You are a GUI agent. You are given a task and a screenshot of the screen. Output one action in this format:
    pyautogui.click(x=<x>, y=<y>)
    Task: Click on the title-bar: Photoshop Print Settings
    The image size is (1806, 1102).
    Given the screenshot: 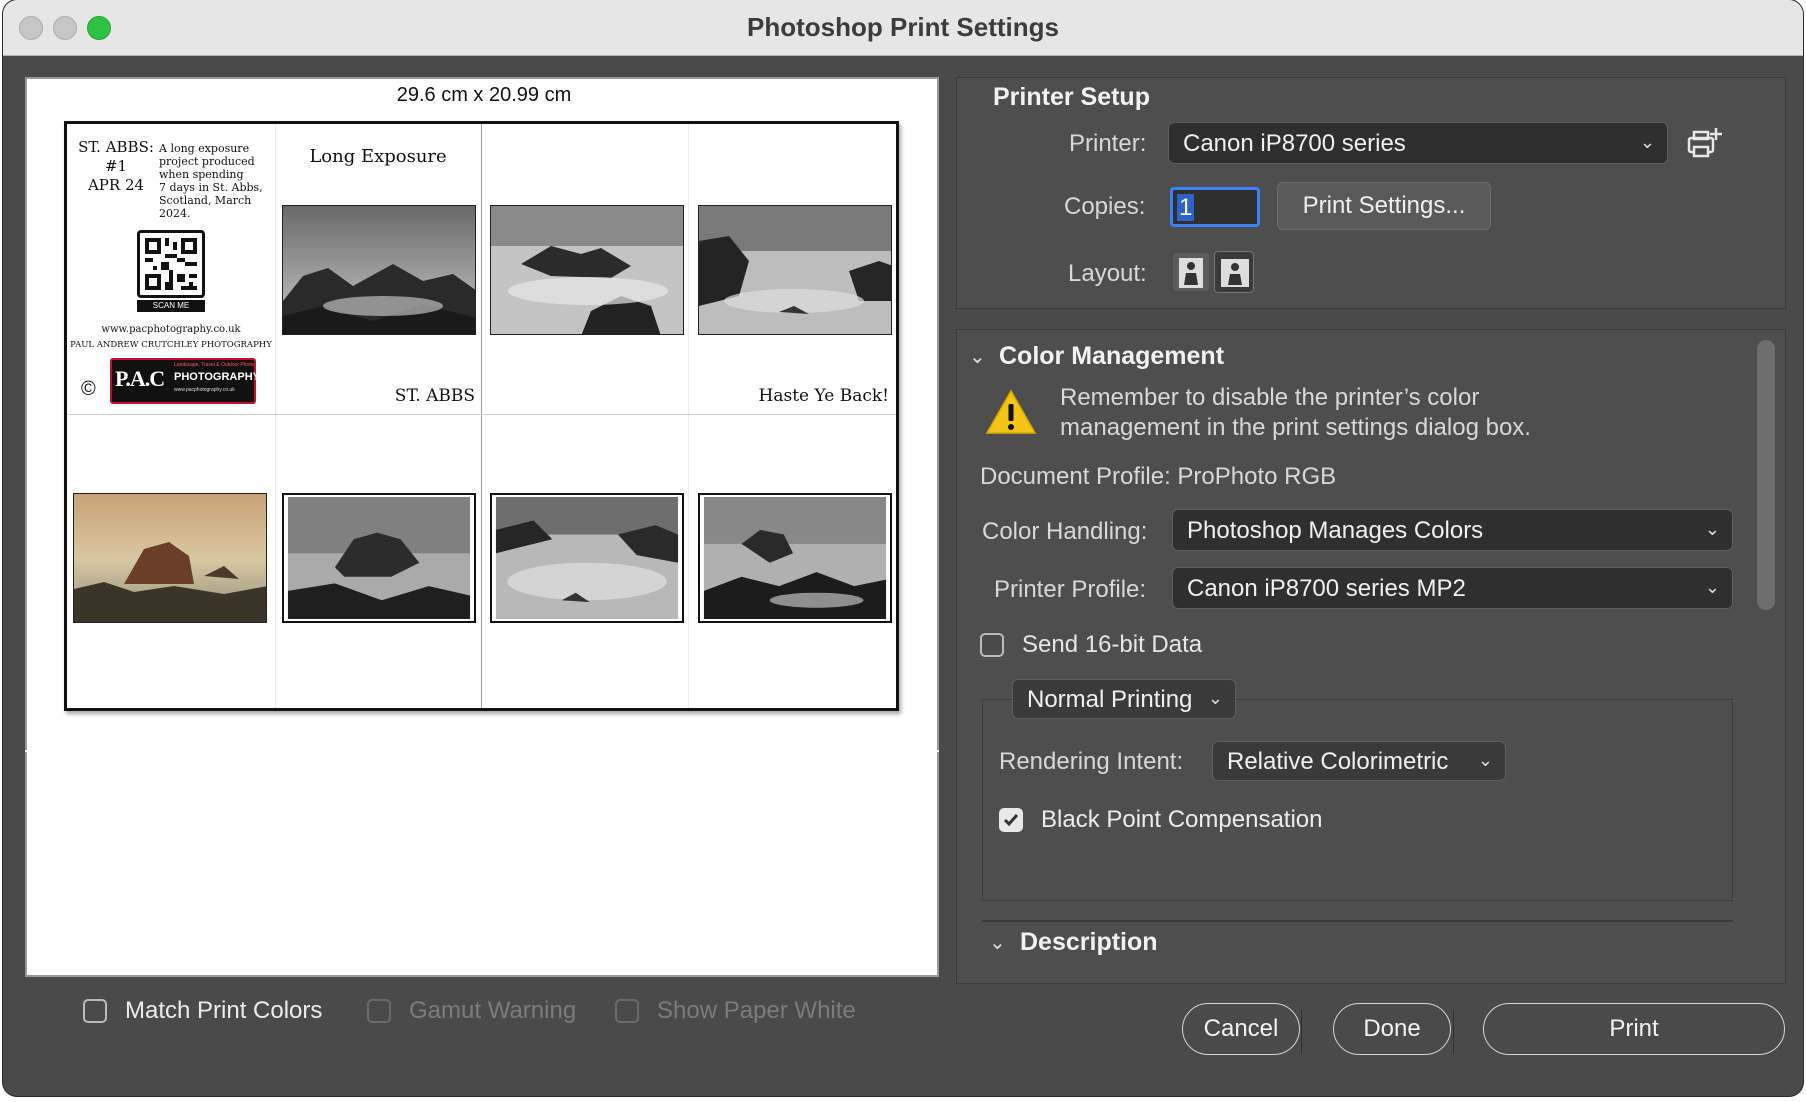 What is the action you would take?
    pyautogui.click(x=903, y=28)
    